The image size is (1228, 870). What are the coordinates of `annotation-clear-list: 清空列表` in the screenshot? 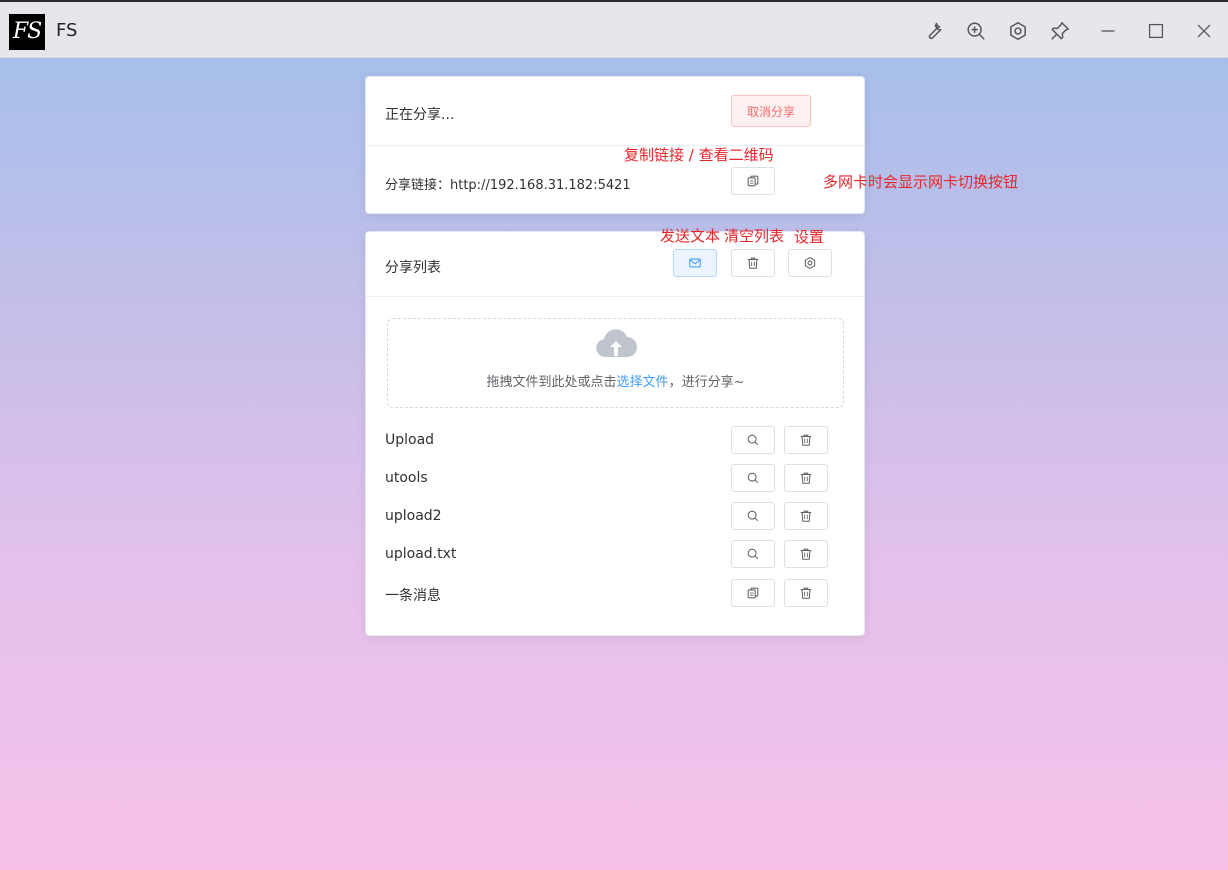 It's located at (754, 236).